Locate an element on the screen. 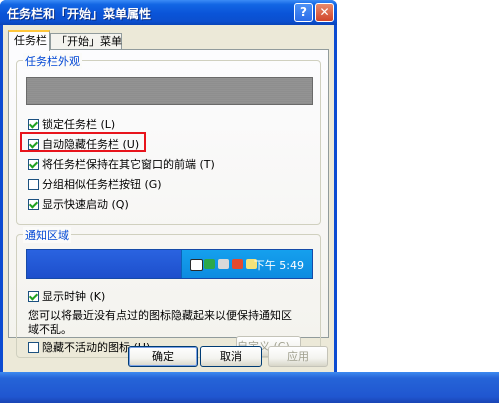 The image size is (499, 403). apply-button: 应用 is located at coordinates (298, 356).